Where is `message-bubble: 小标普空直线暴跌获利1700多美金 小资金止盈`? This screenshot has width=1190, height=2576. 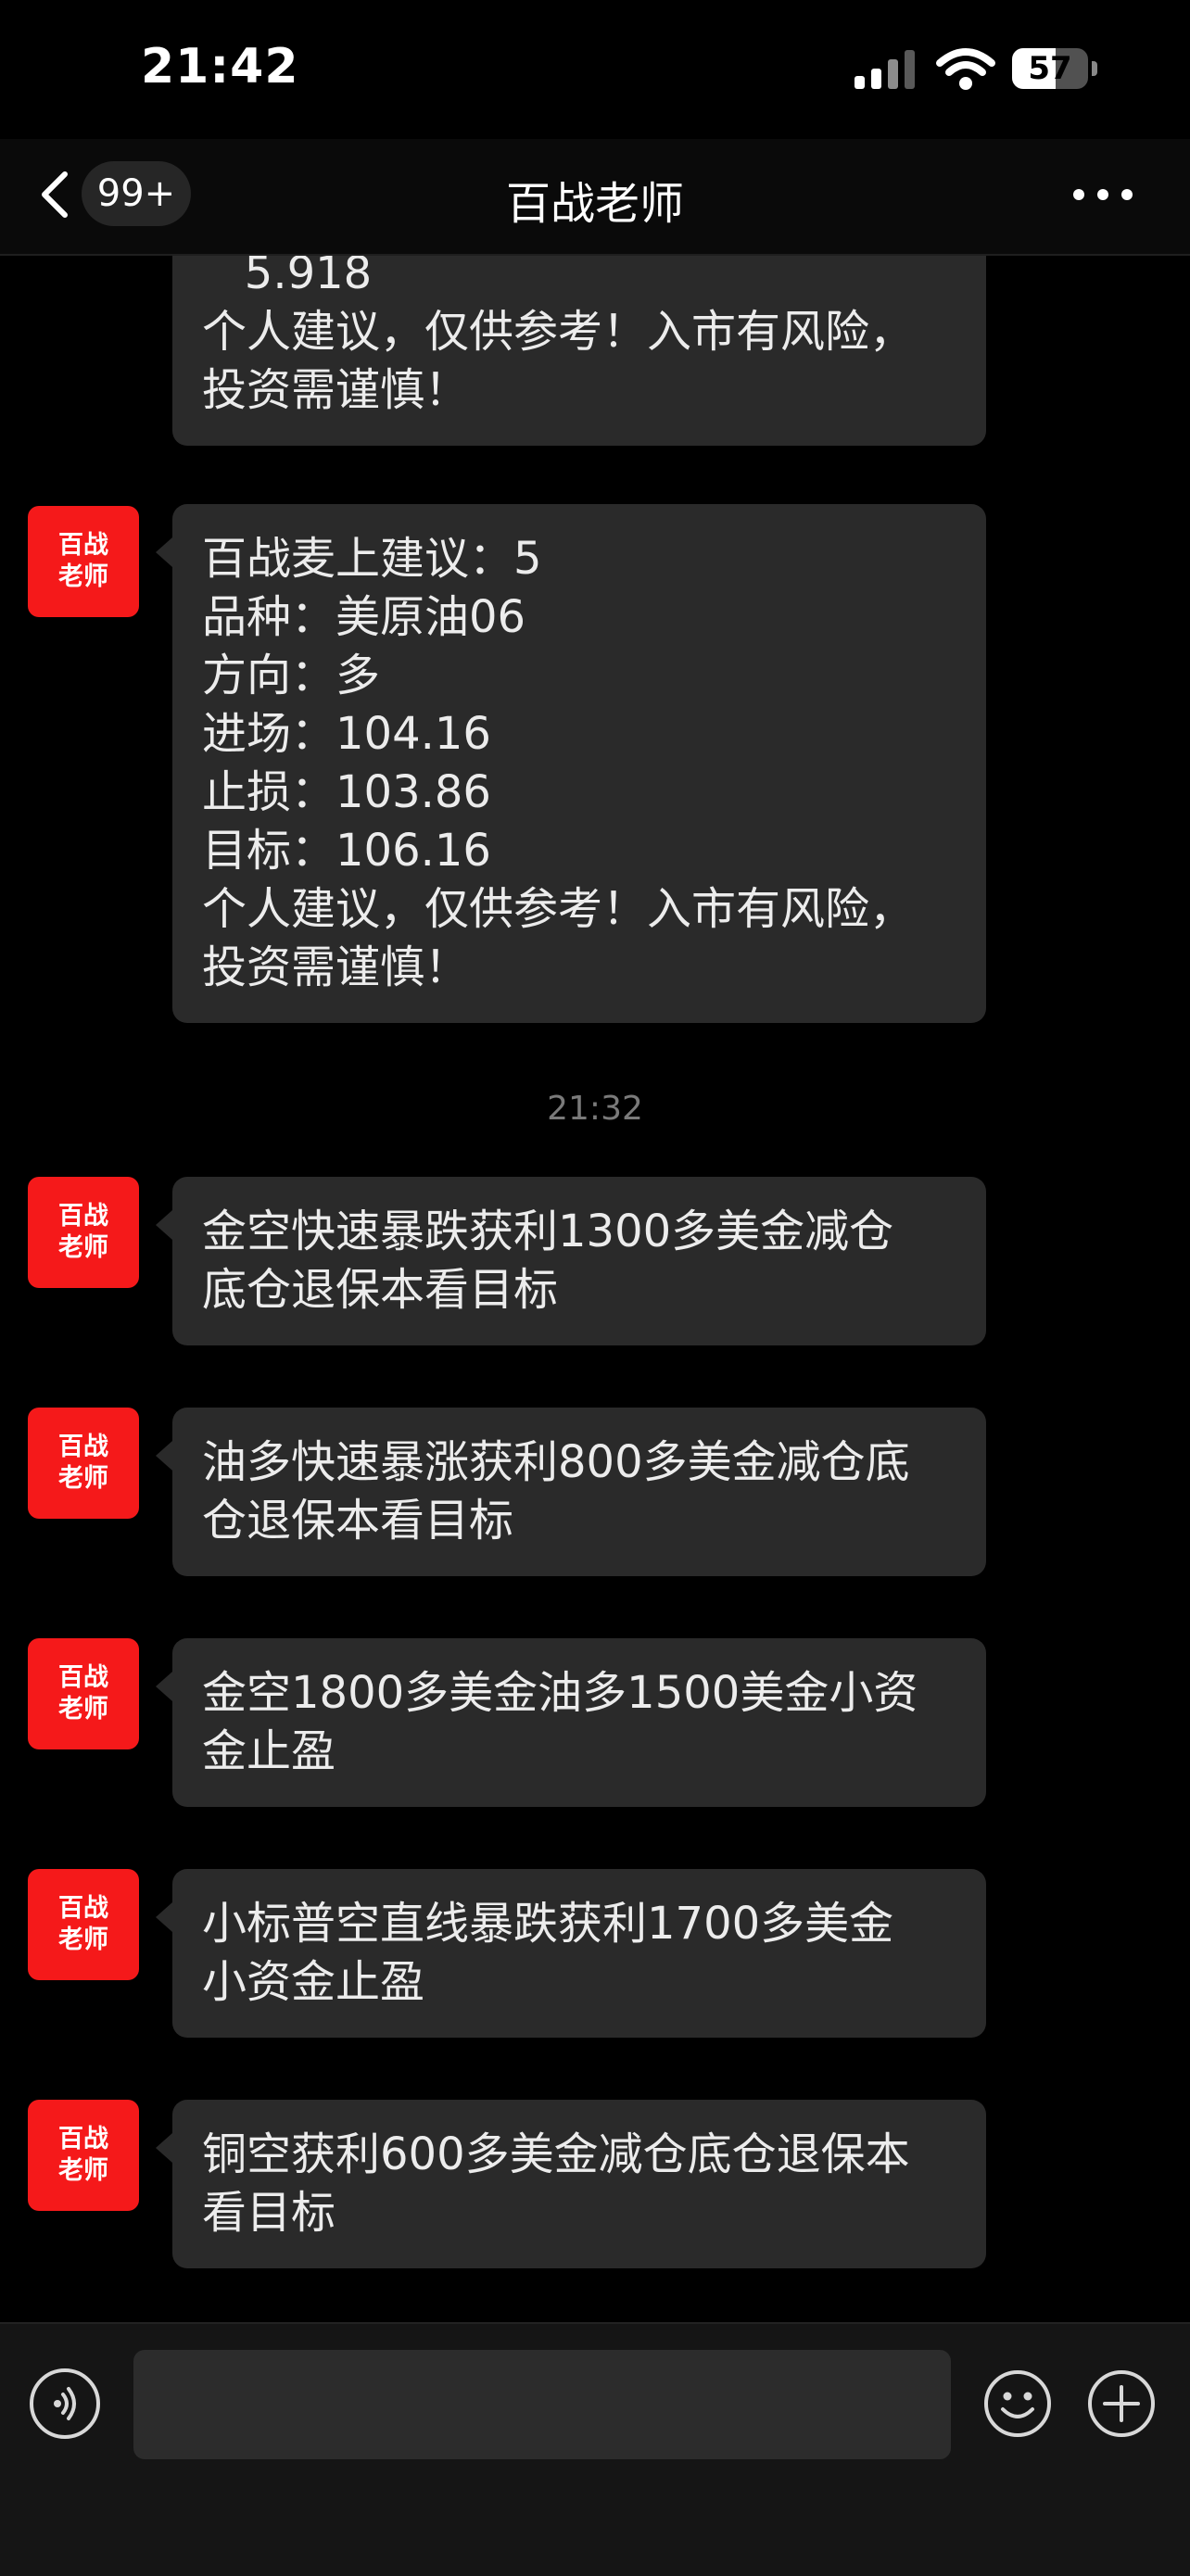 message-bubble: 小标普空直线暴跌获利1700多美金 小资金止盈 is located at coordinates (571, 1953).